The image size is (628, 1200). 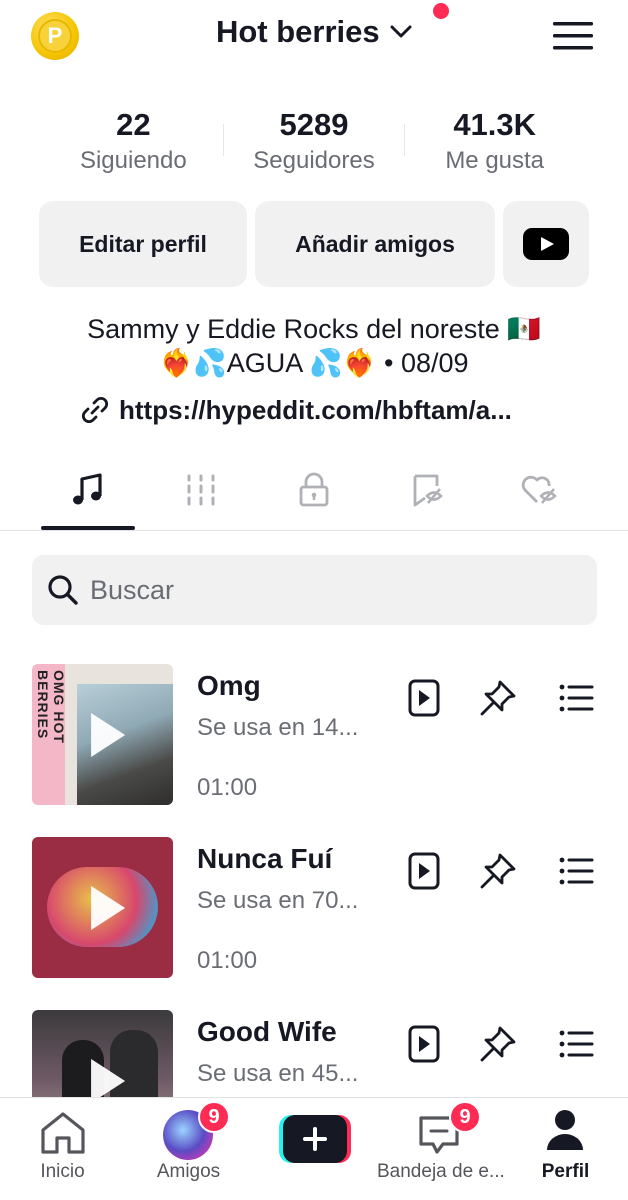 What do you see at coordinates (375, 244) in the screenshot?
I see `add-friends-button: Añadir amigos` at bounding box center [375, 244].